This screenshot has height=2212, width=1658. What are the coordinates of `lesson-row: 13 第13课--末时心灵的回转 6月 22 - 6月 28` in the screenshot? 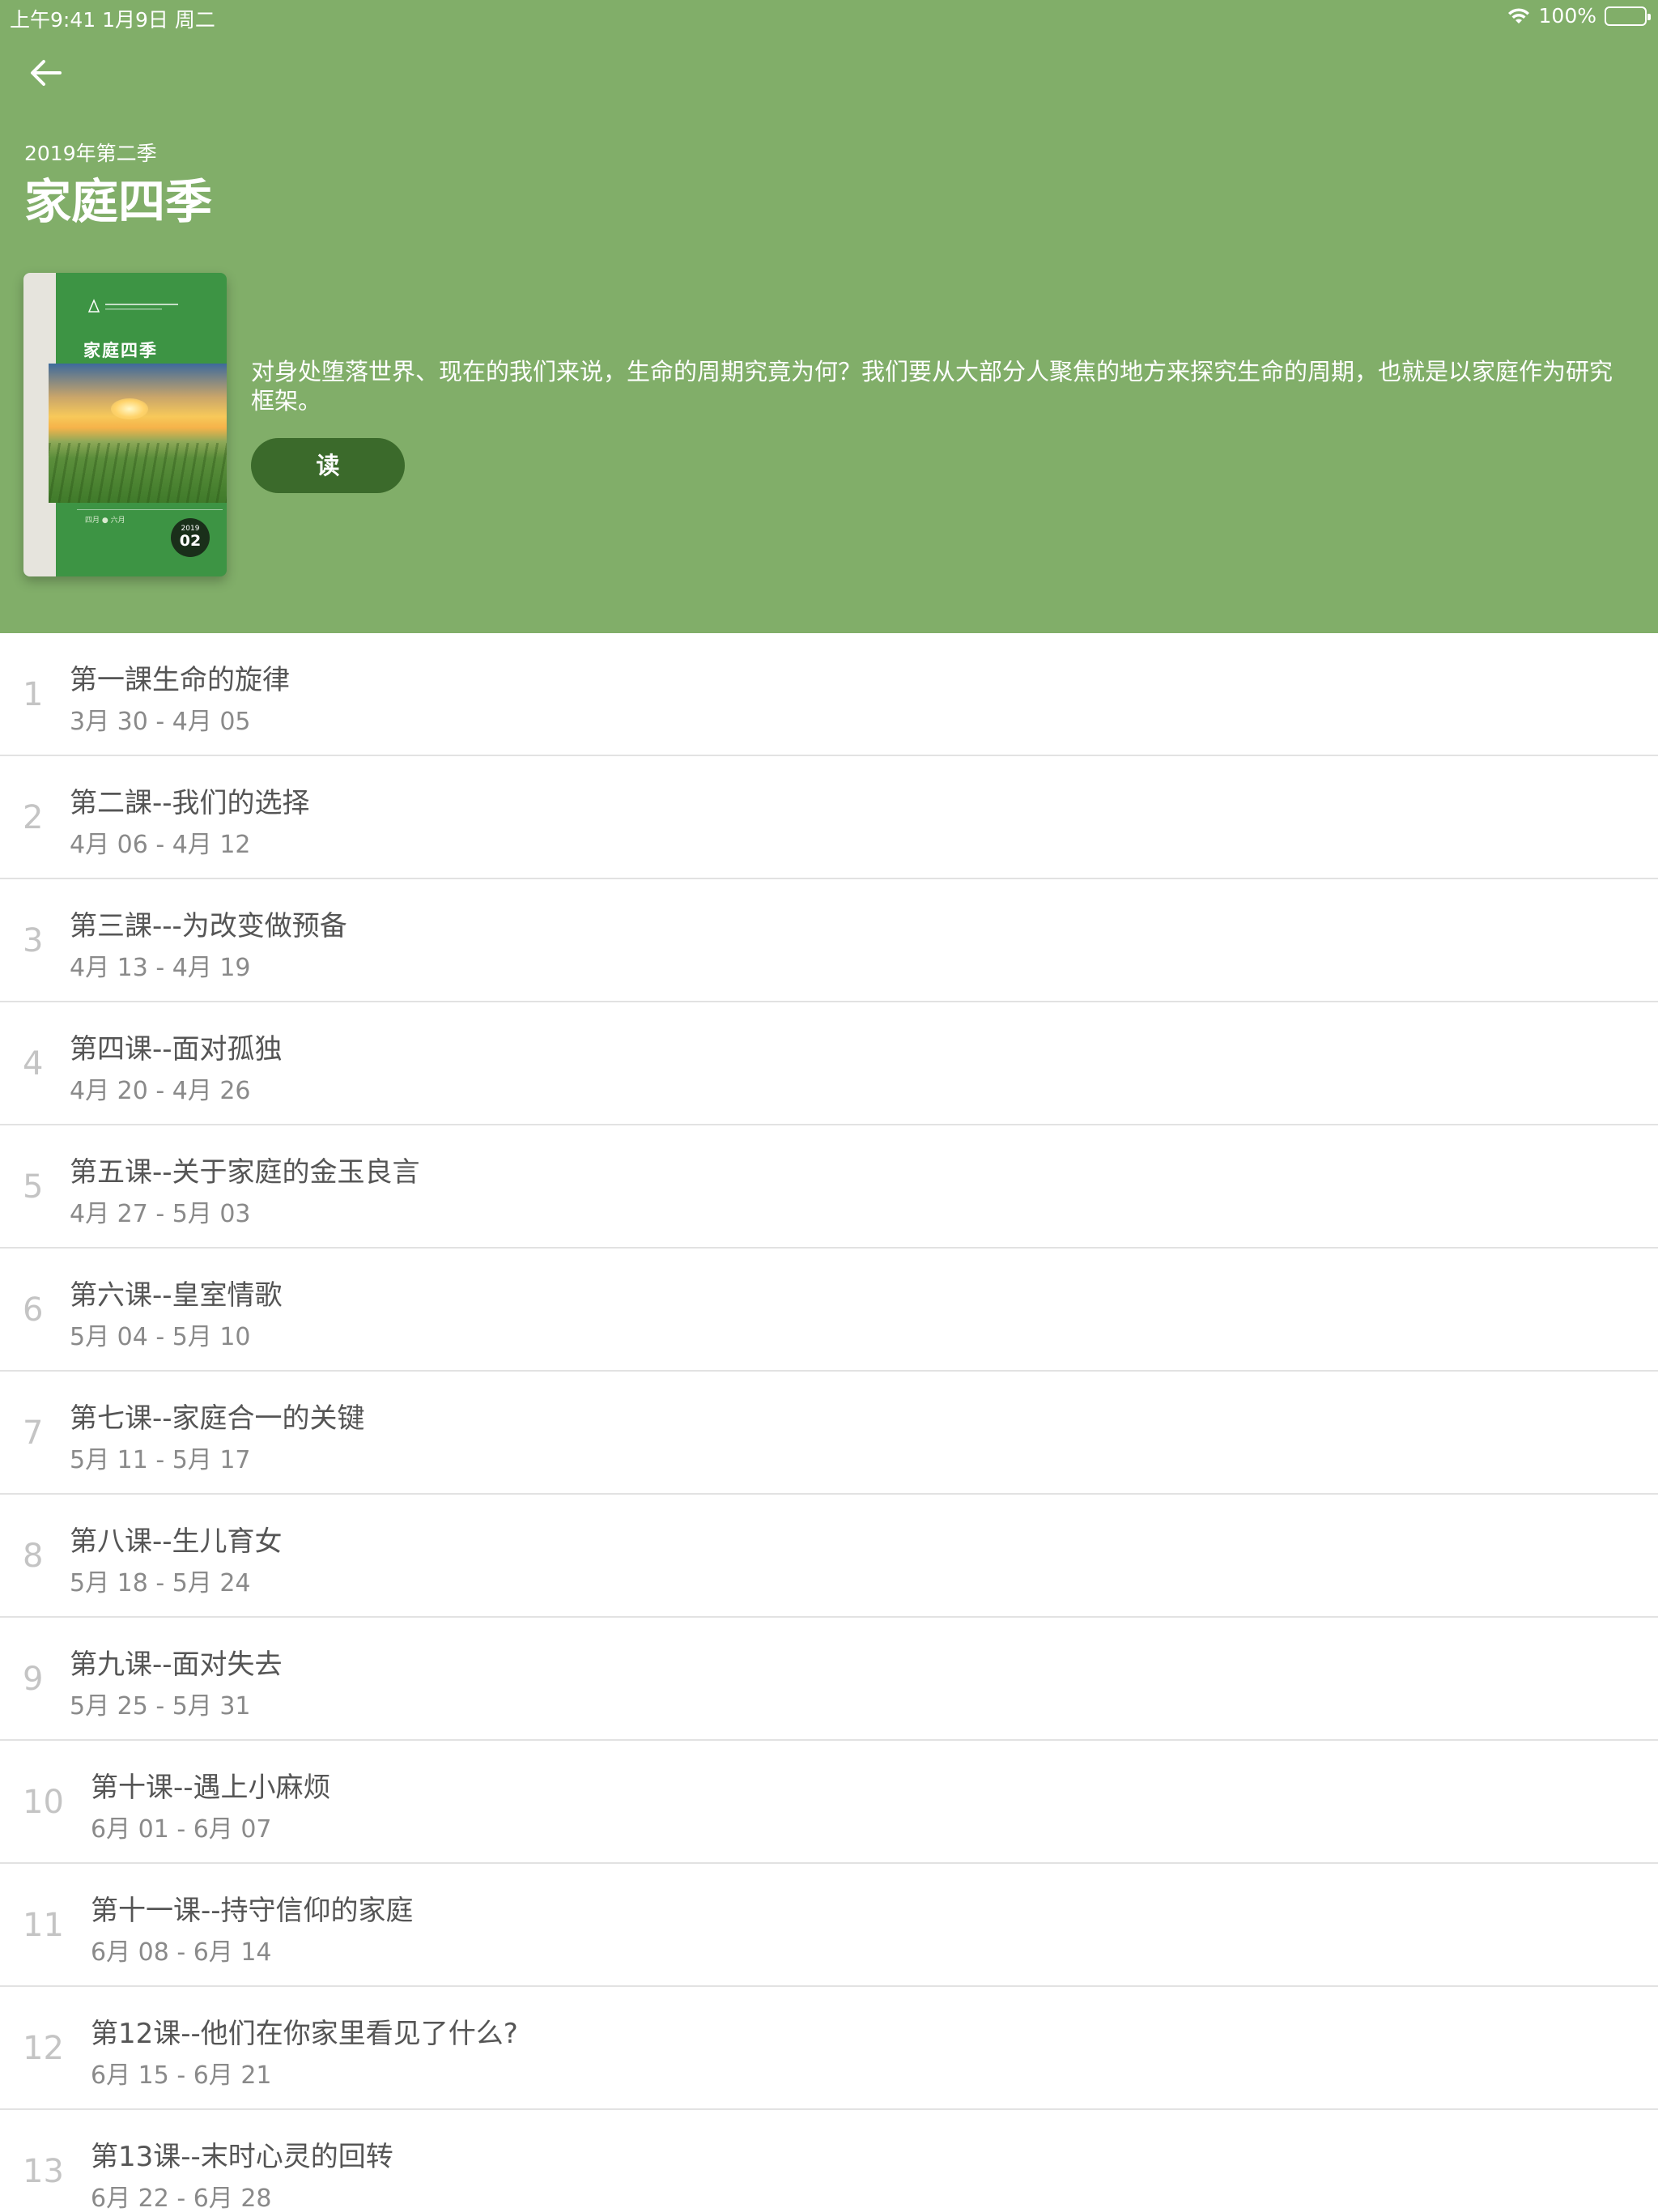 It's located at (829, 2161).